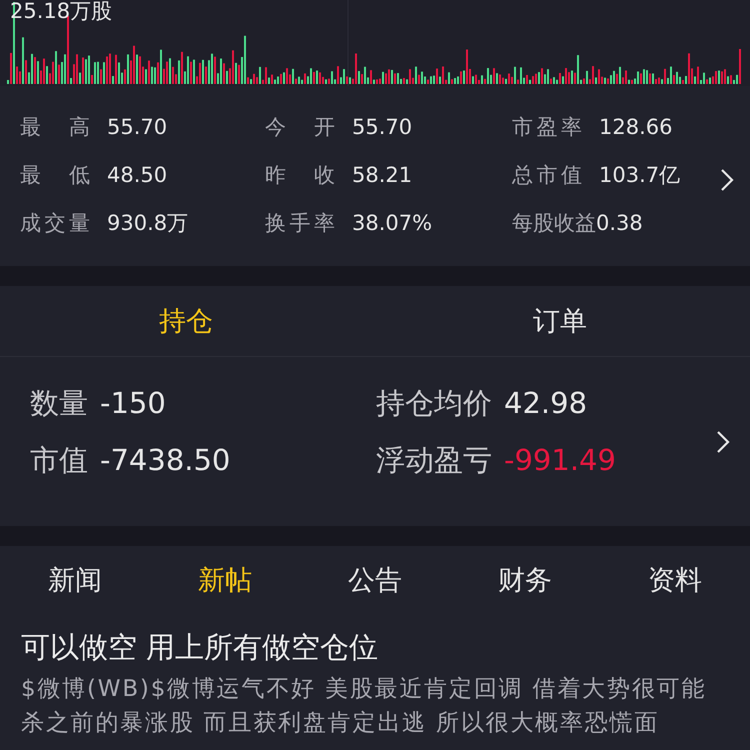 The image size is (750, 750). Describe the element at coordinates (300, 223) in the screenshot. I see `stat-label: 换手率` at that location.